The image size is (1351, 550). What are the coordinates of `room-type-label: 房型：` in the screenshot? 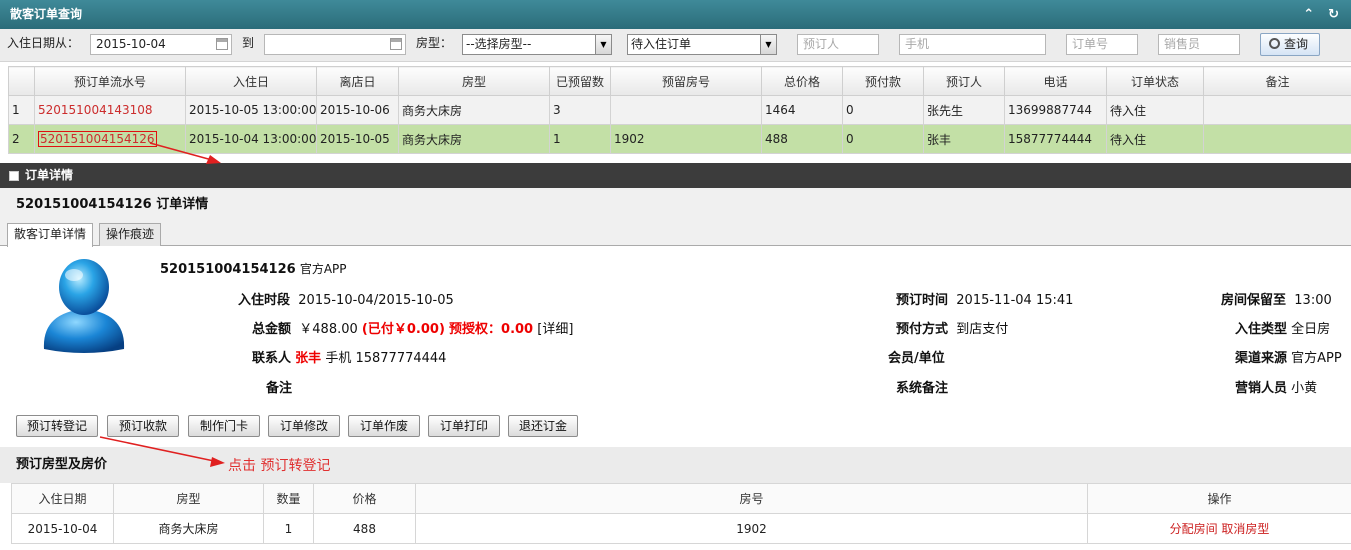 It's located at (434, 43).